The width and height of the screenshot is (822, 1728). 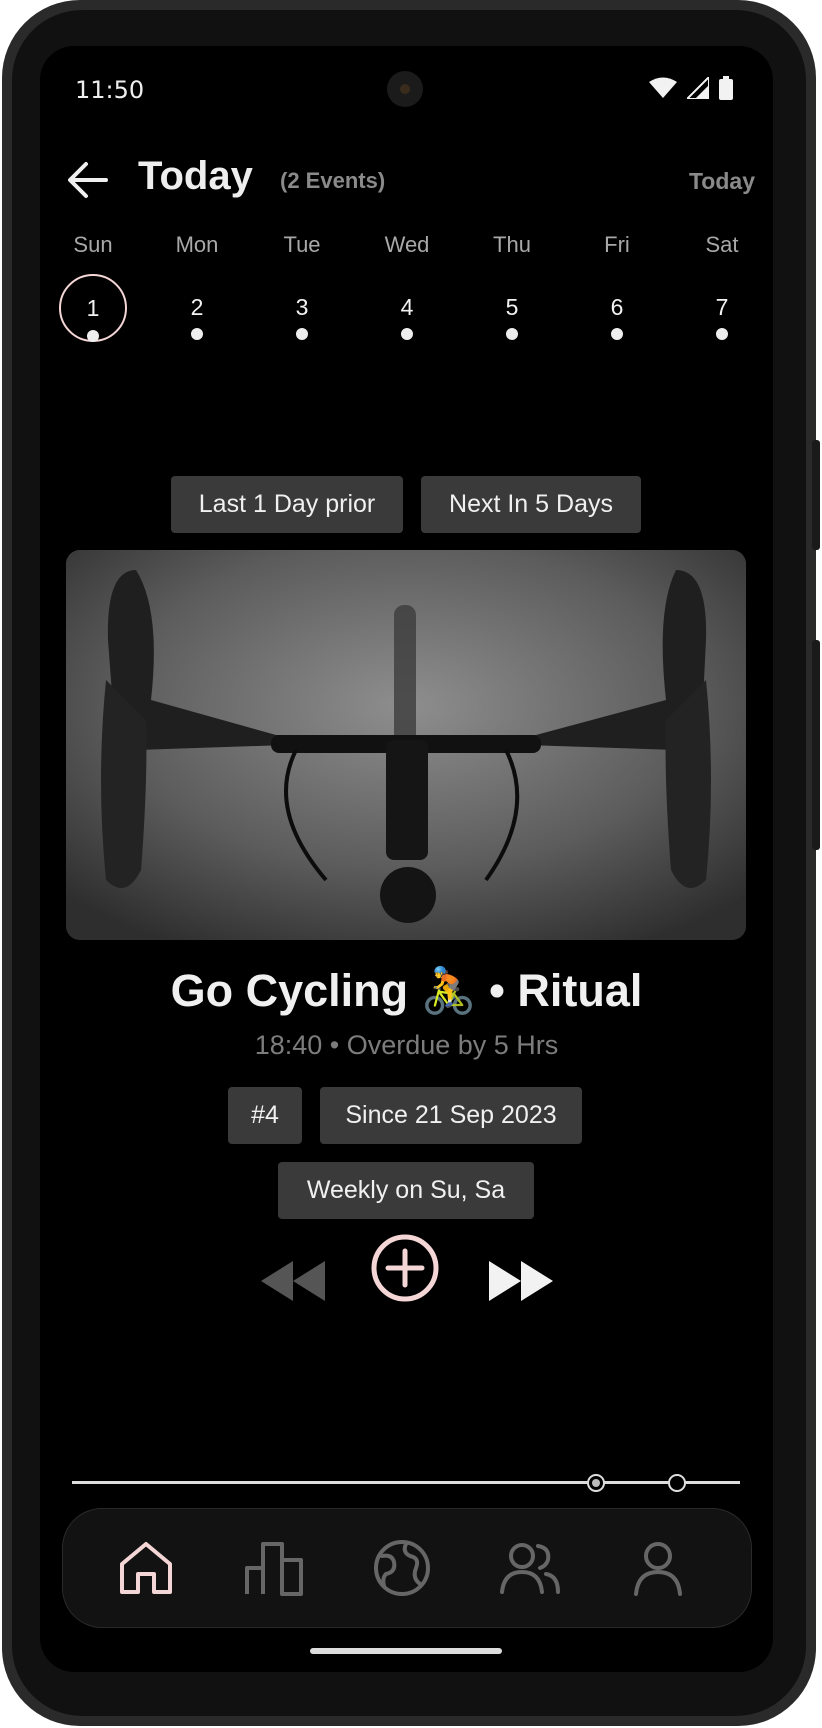 I want to click on bottom-navigation, so click(x=407, y=1568).